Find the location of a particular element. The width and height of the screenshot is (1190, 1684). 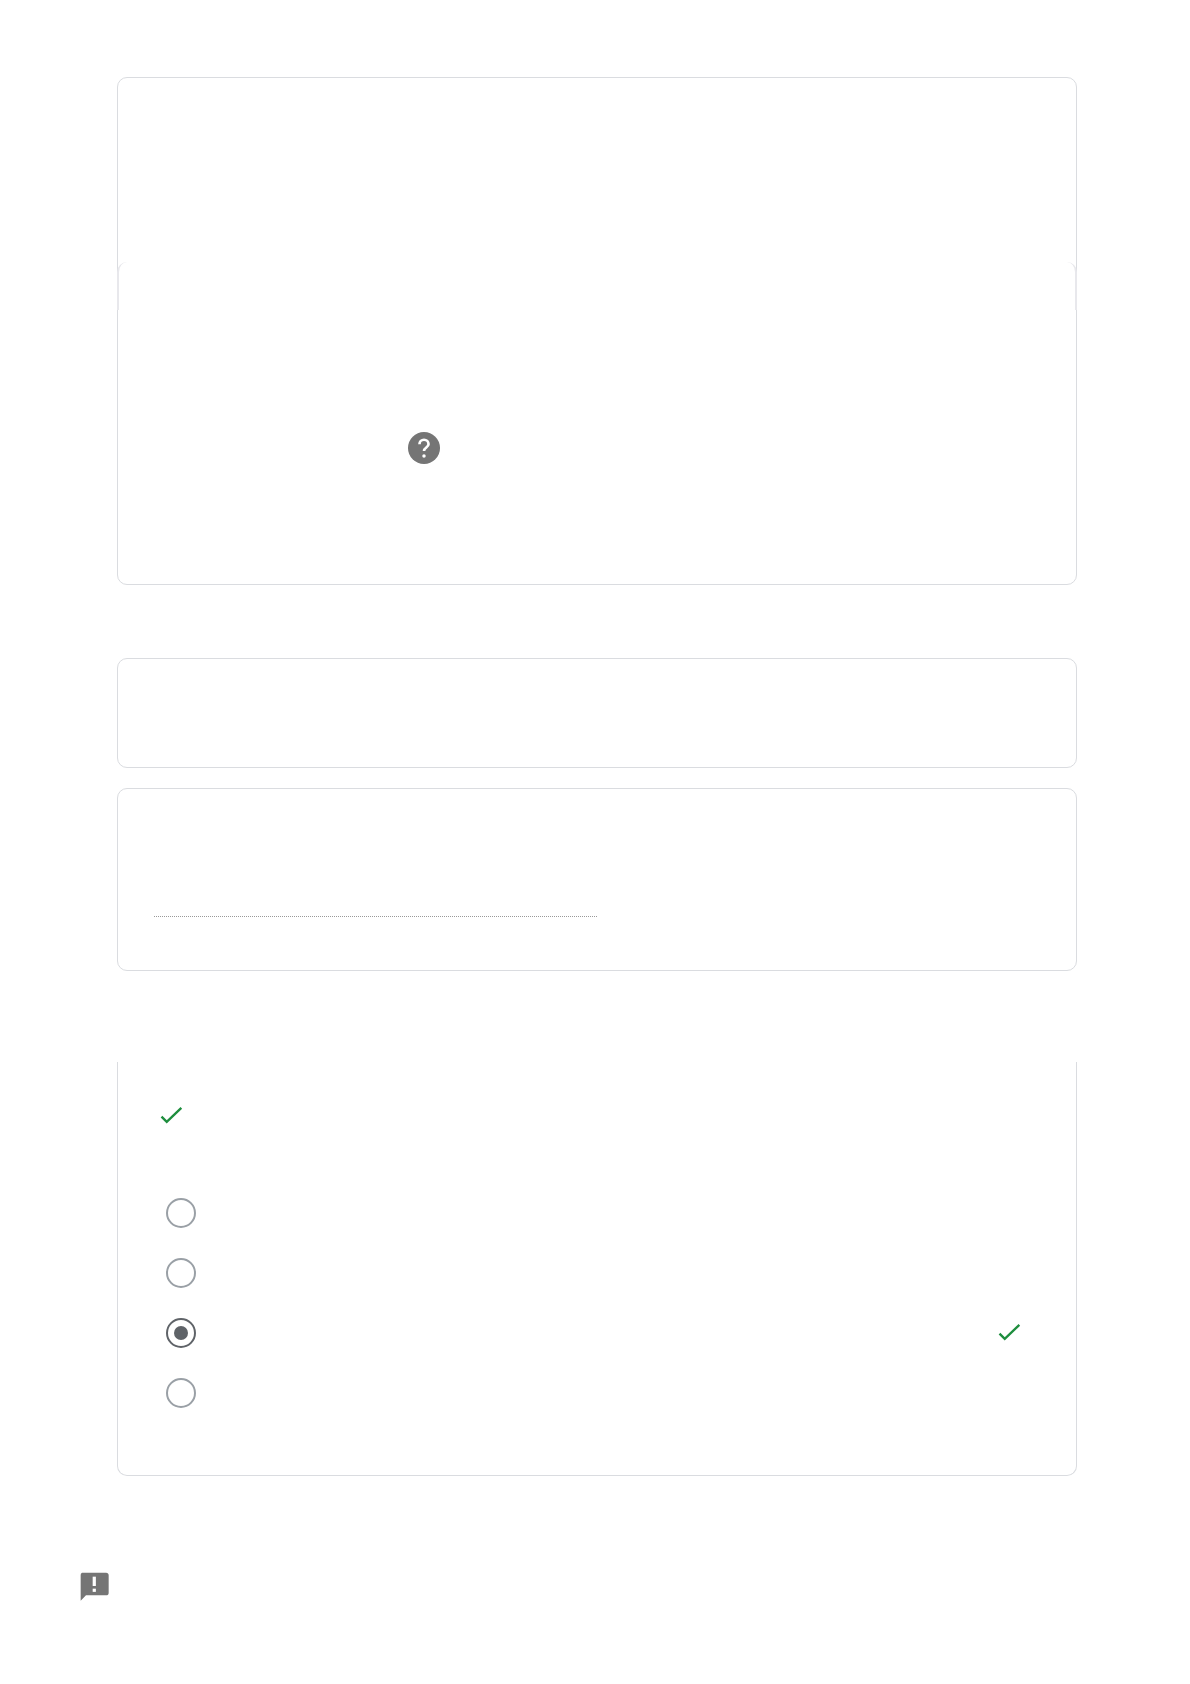

feedback-icon is located at coordinates (94, 1586).